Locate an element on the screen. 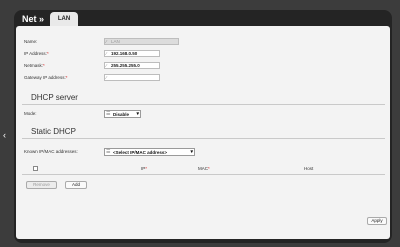 The height and width of the screenshot is (247, 400). name-label: Name: is located at coordinates (31, 41).